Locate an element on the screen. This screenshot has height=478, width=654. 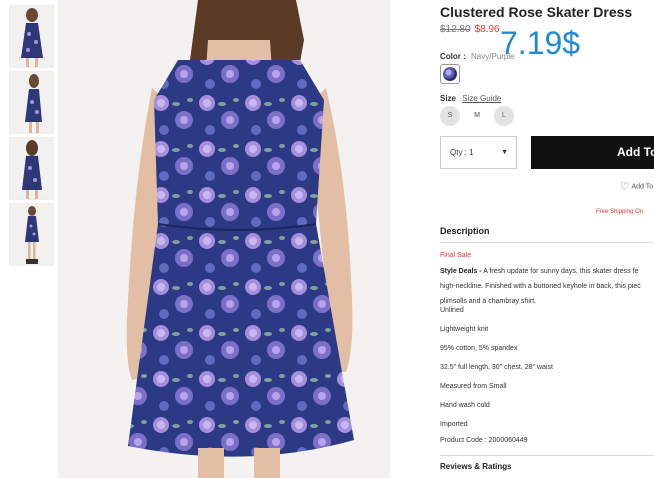
thumbnail-back-view is located at coordinates (31, 168).